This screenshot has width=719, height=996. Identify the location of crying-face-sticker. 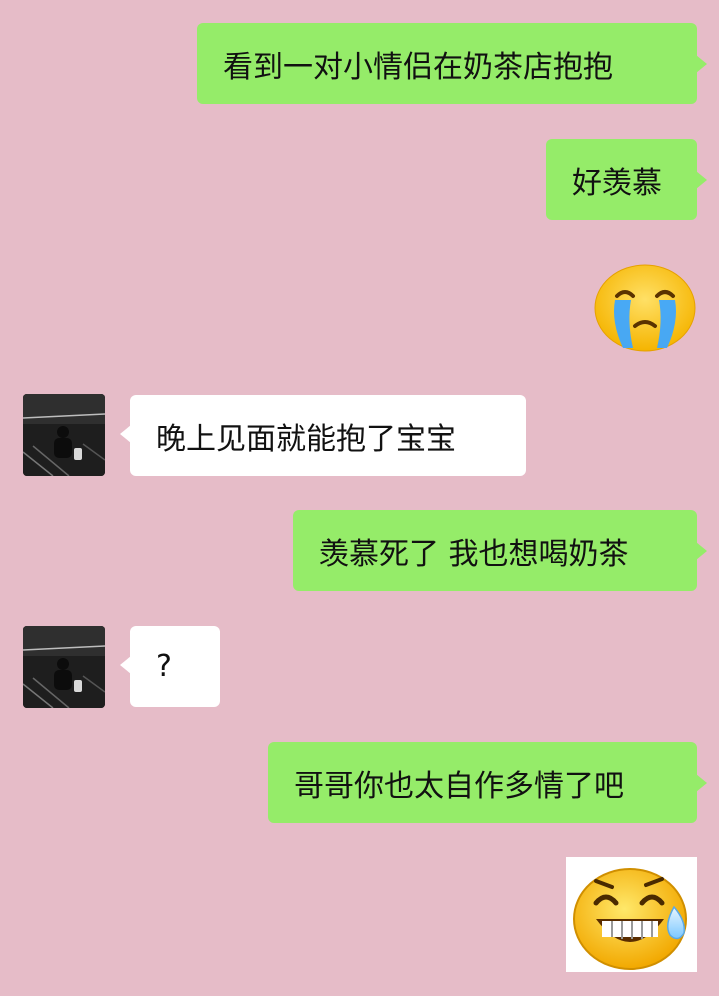
(645, 307).